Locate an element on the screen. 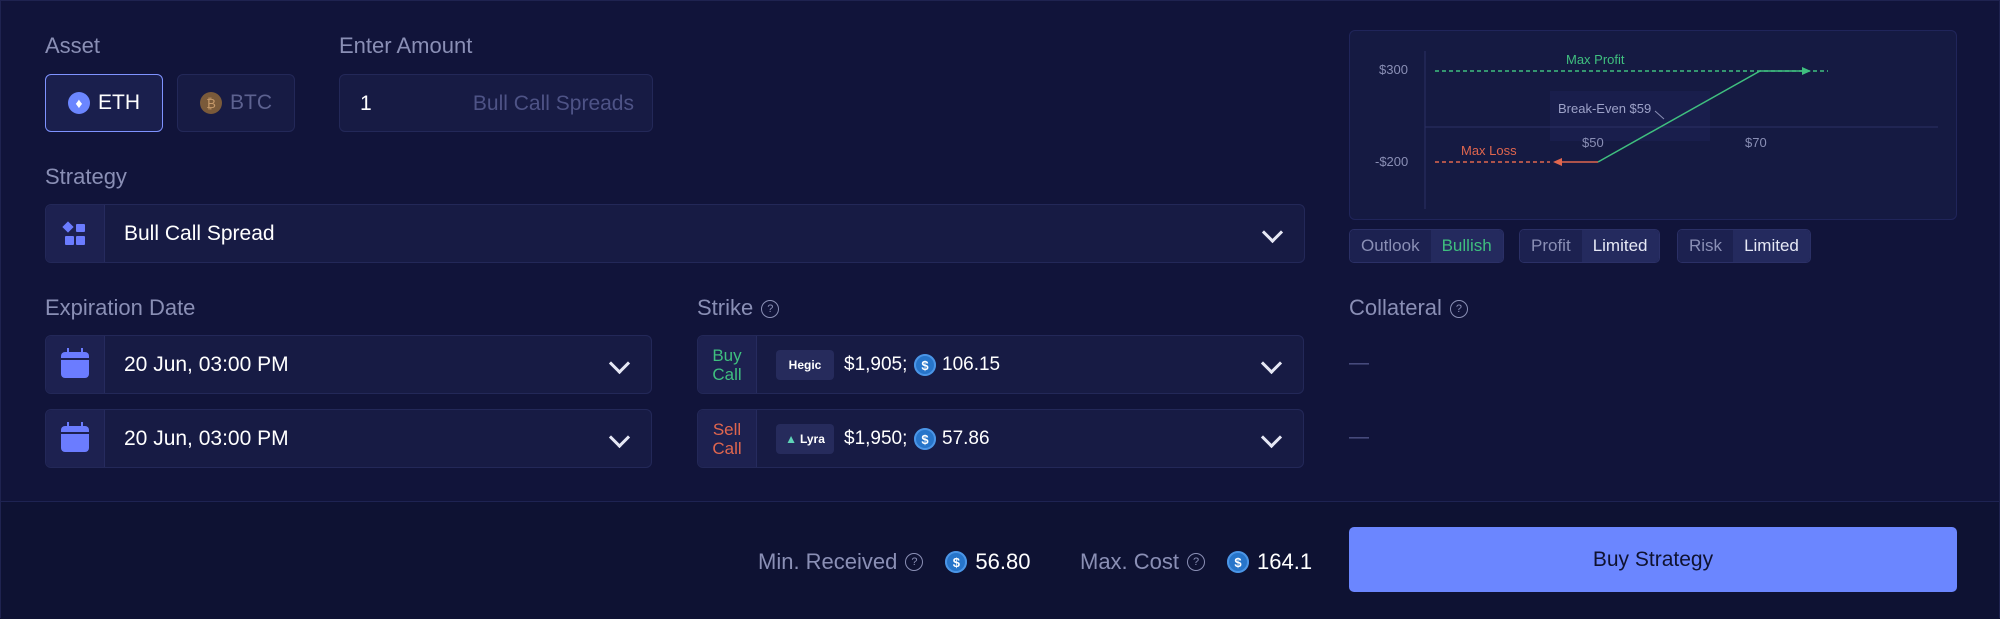 This screenshot has height=619, width=2000. lyra-logo: ▲ Lyra is located at coordinates (805, 439).